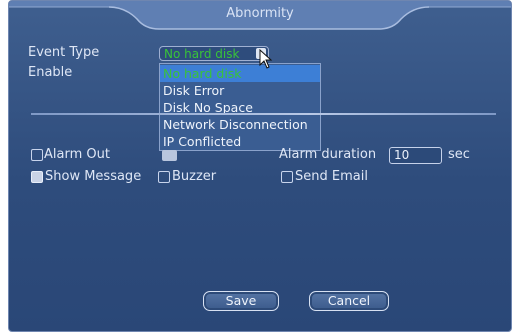 This screenshot has height=335, width=515. What do you see at coordinates (459, 154) in the screenshot?
I see `seconds-unit-label: sec` at bounding box center [459, 154].